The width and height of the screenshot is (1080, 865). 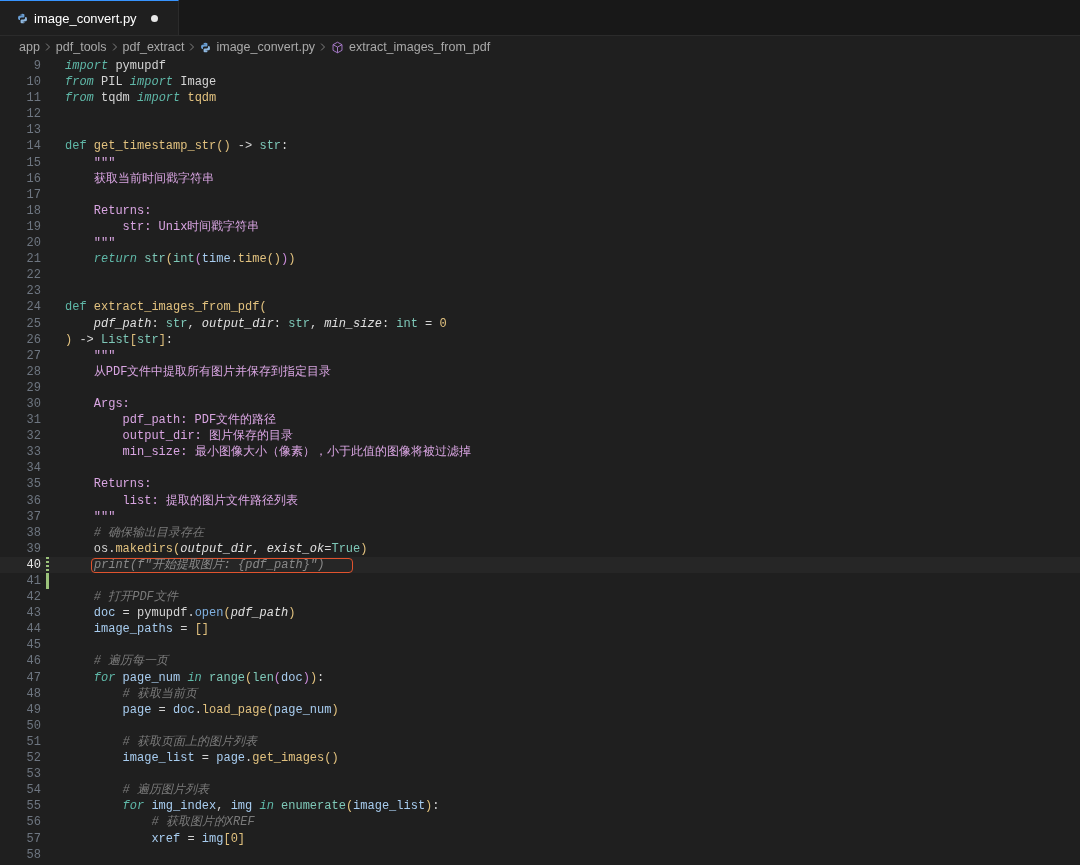 I want to click on code-comment: # 遍历图片列表, so click(x=165, y=790).